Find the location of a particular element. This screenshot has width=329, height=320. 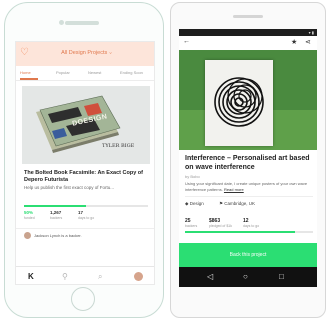

home-button is located at coordinates (83, 299).